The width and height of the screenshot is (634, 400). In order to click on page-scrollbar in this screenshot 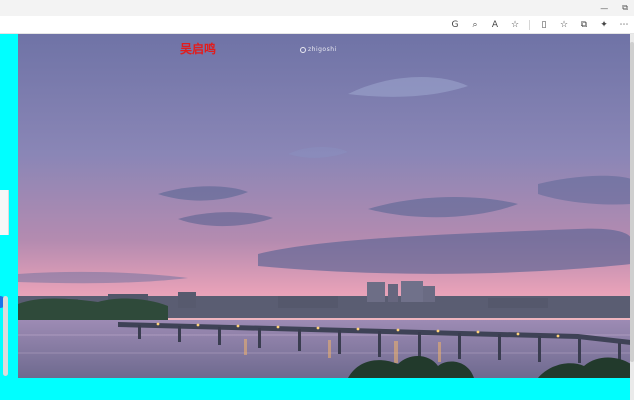, I will do `click(632, 217)`.